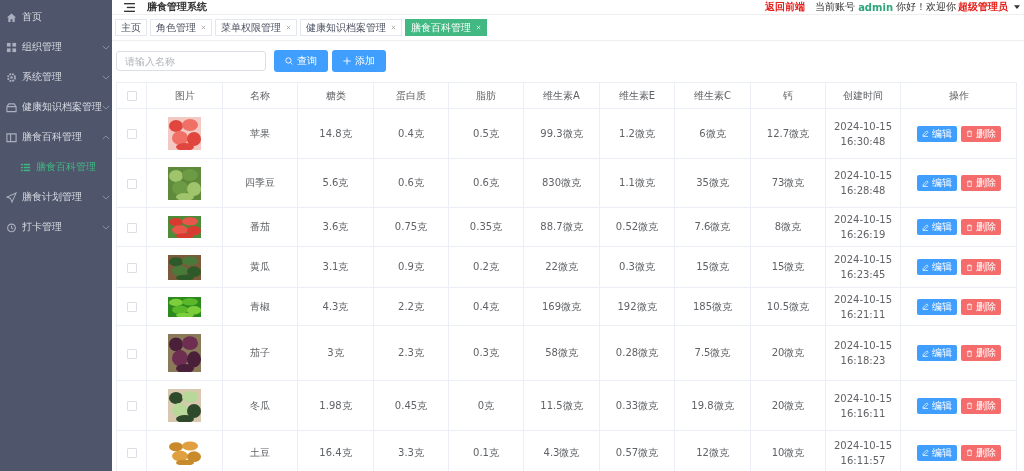 This screenshot has height=471, width=1024. Describe the element at coordinates (712, 133) in the screenshot. I see `table-cell: 6微克` at that location.